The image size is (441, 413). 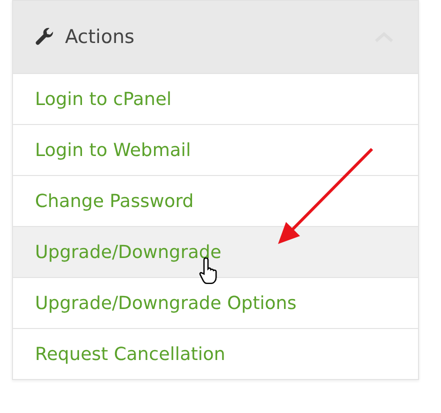 What do you see at coordinates (215, 149) in the screenshot?
I see `action-link: Login to Webmail` at bounding box center [215, 149].